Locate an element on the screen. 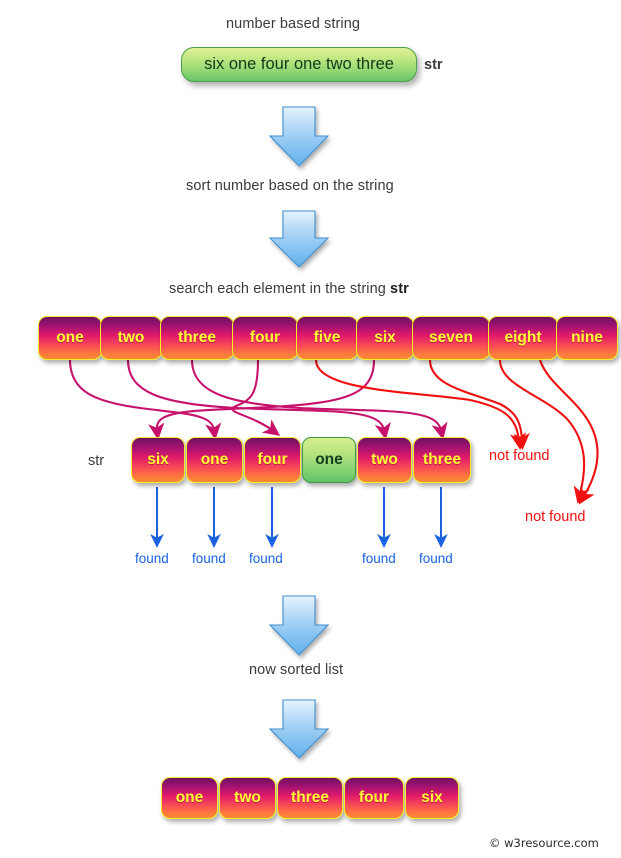 Image resolution: width=621 pixels, height=858 pixels. number-word-chip: nine is located at coordinates (587, 338).